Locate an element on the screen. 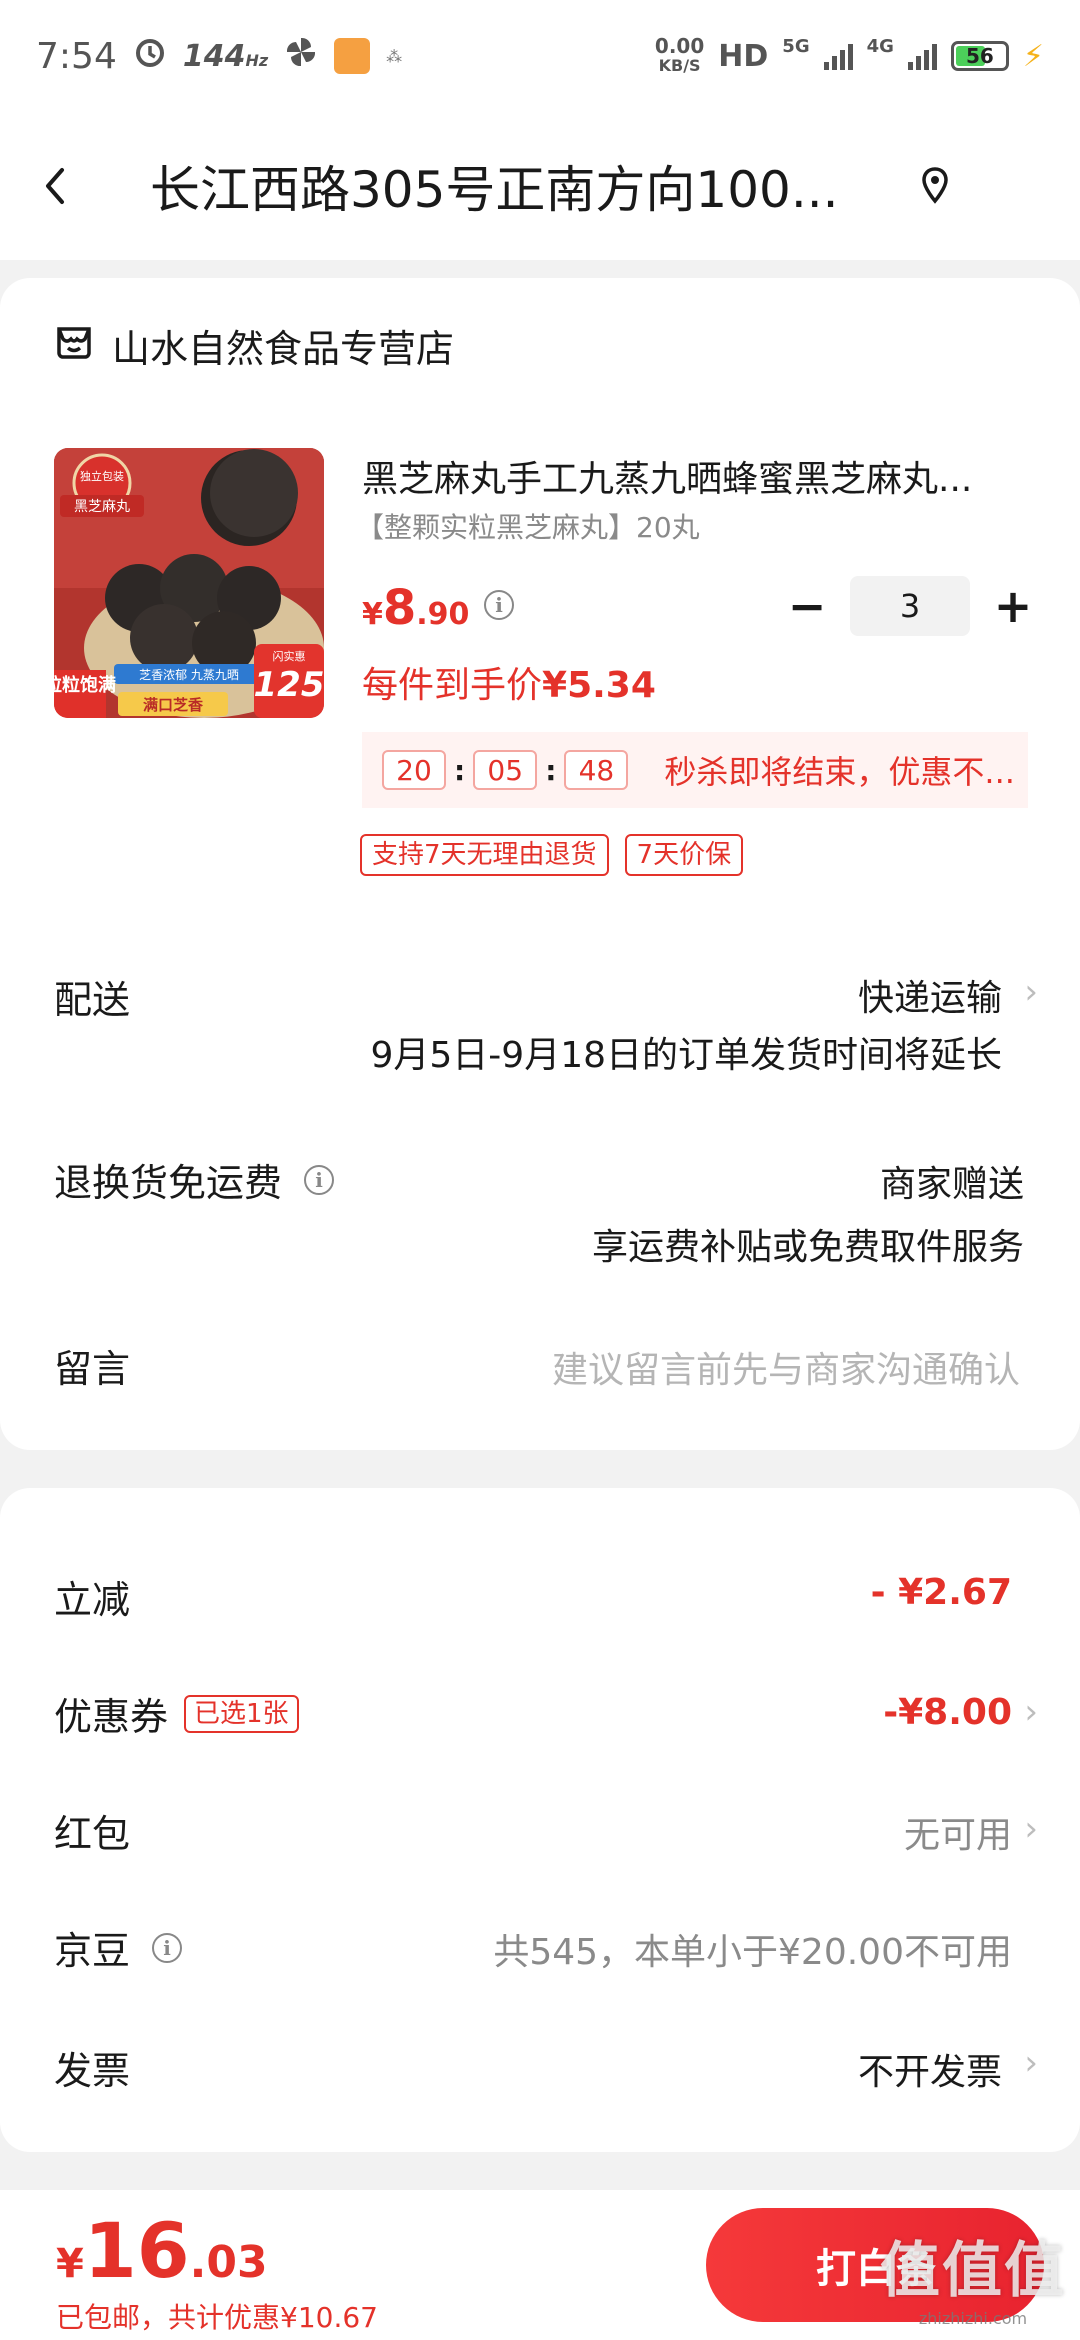  timer-hours: 20 is located at coordinates (414, 770).